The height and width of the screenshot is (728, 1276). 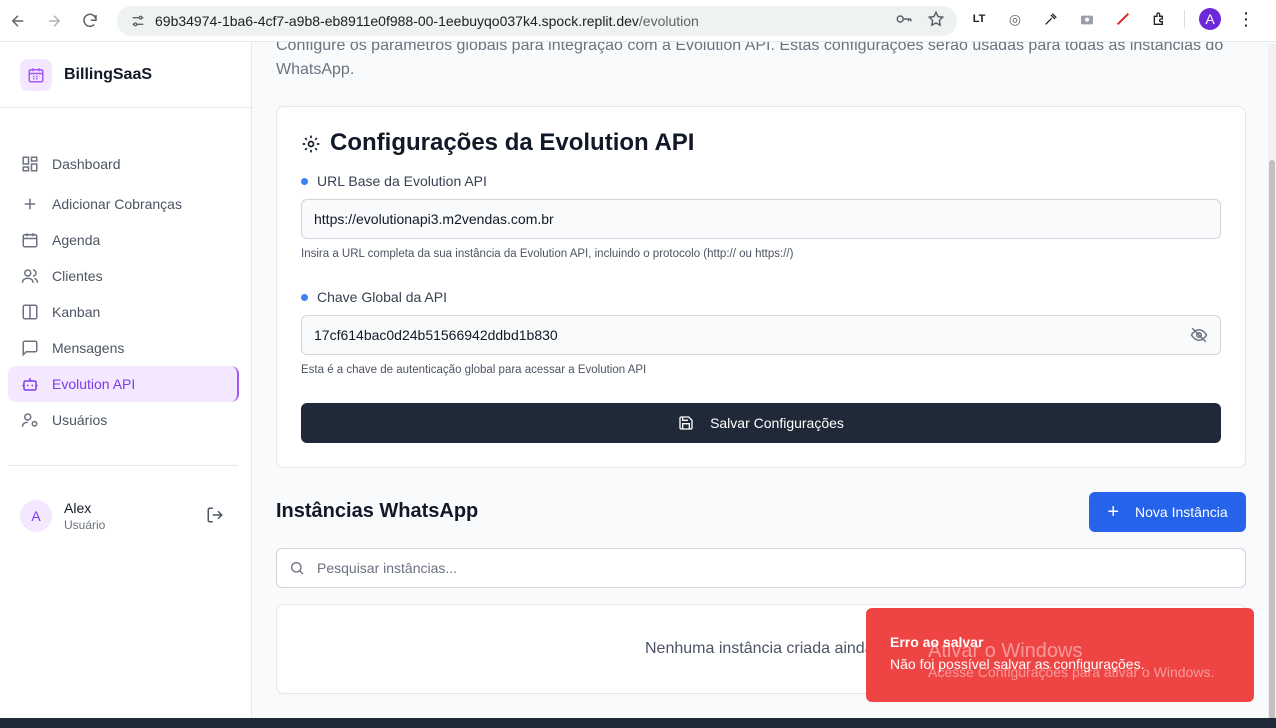 I want to click on pen-extension-icon, so click(x=1123, y=19).